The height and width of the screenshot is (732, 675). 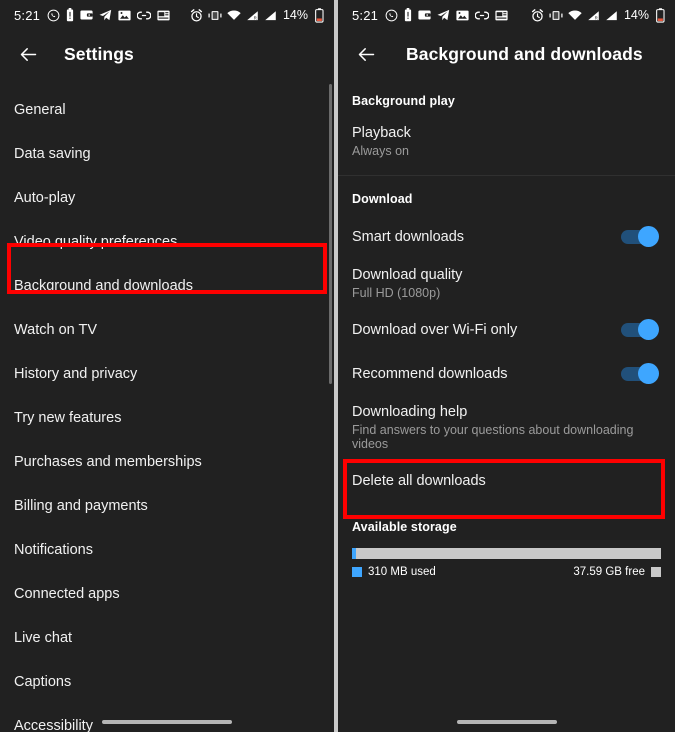 I want to click on storage-free-swatch-icon, so click(x=656, y=572).